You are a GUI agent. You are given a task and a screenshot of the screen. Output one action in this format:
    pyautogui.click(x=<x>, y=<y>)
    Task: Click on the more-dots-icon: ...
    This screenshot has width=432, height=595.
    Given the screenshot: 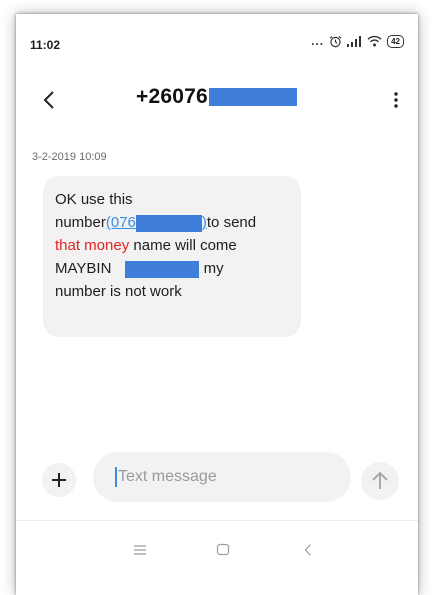 What is the action you would take?
    pyautogui.click(x=318, y=41)
    